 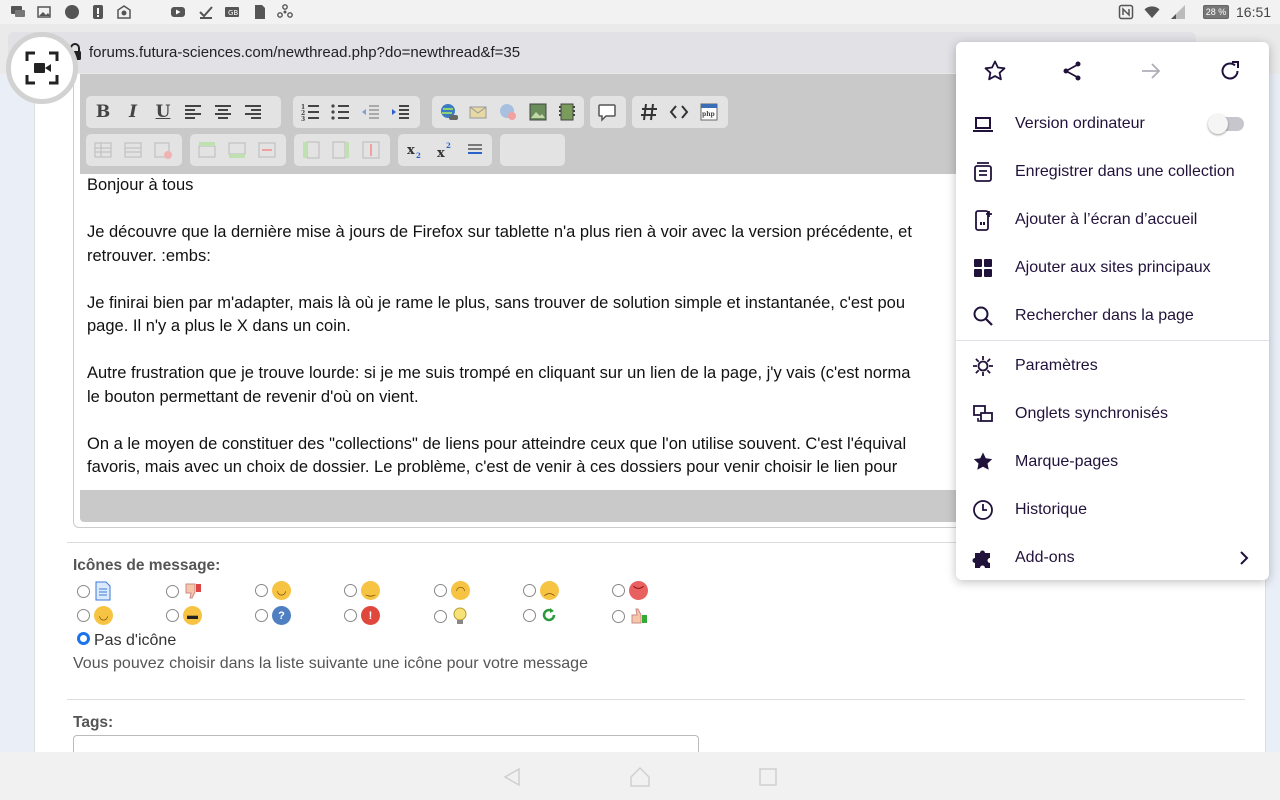 I want to click on hashtag-button, so click(x=649, y=112).